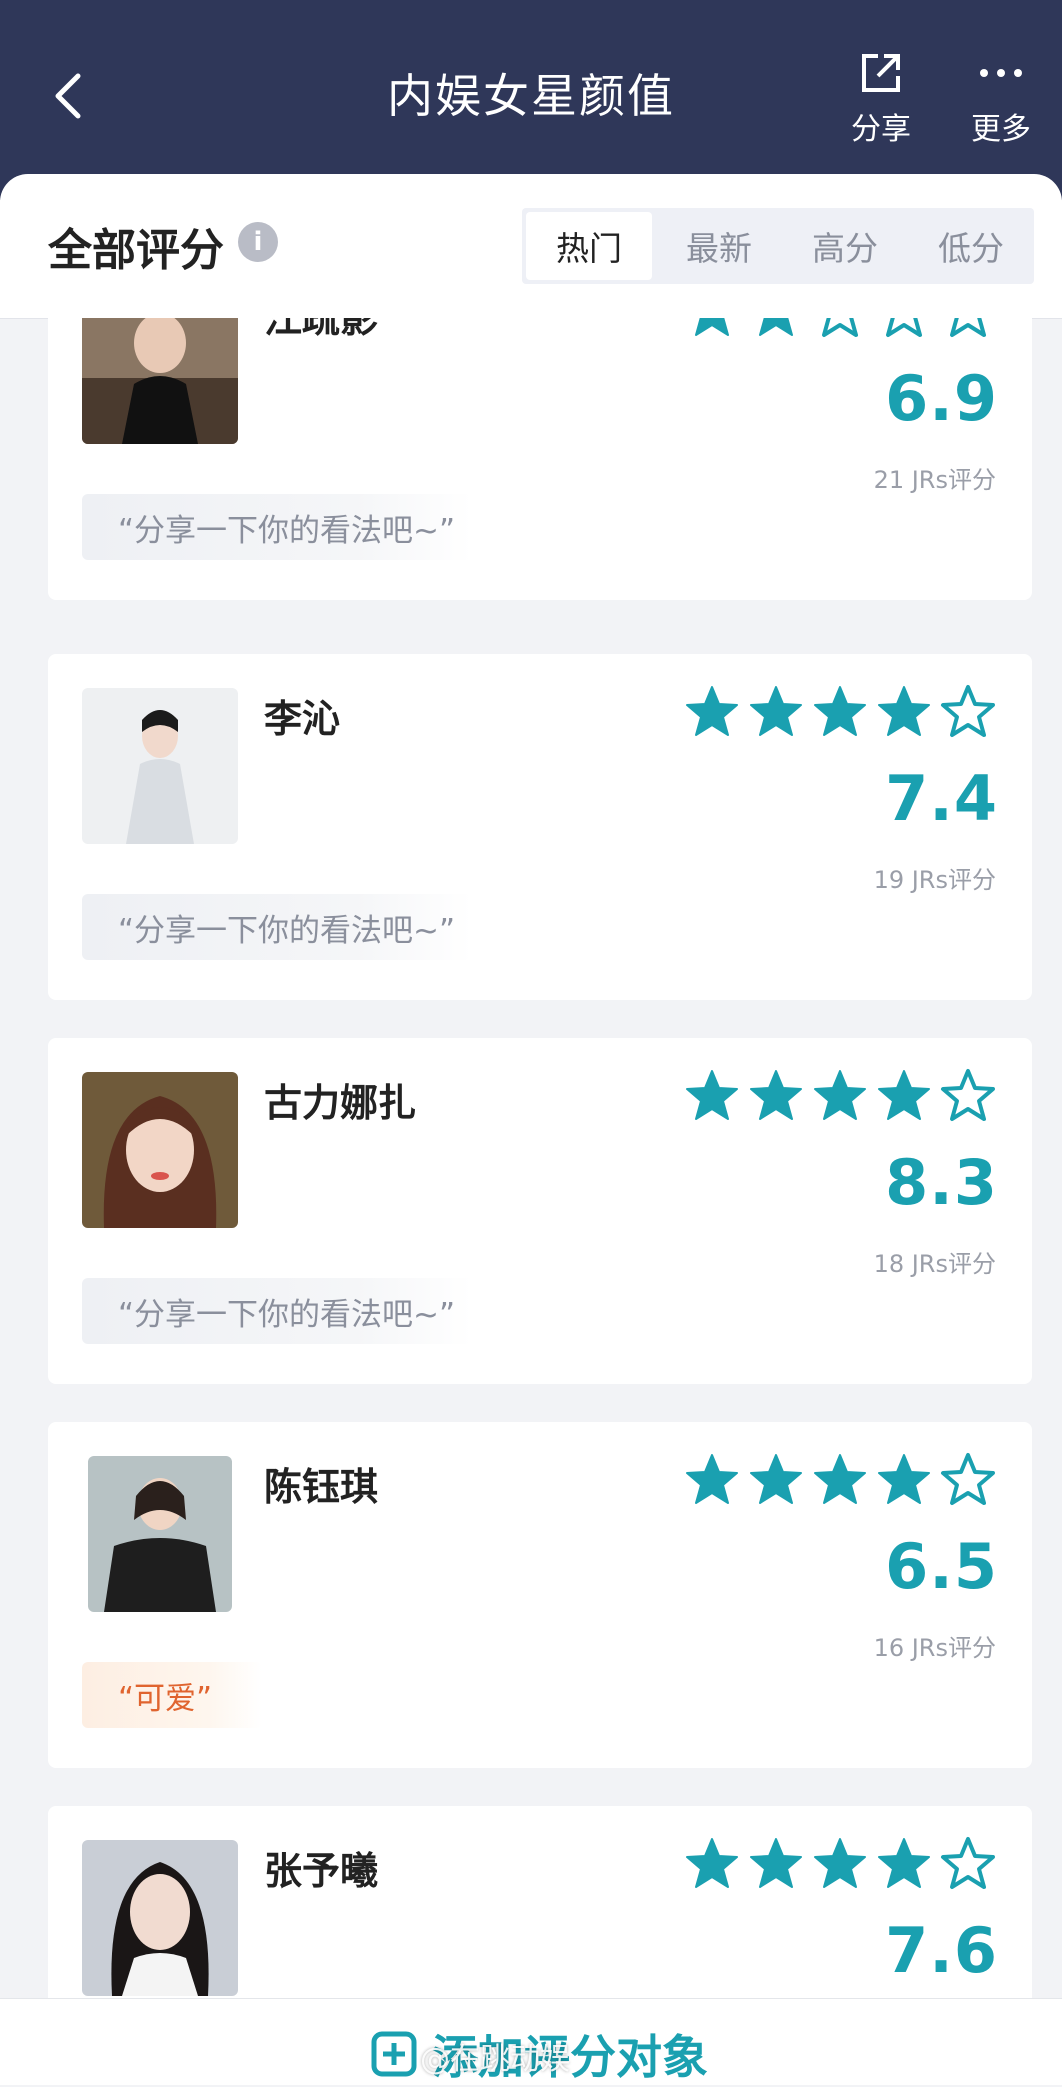  Describe the element at coordinates (540, 459) in the screenshot. I see `rating-card: 江疏影 6.9 21 JRs评分 “分享一下你的看法吧~”` at that location.